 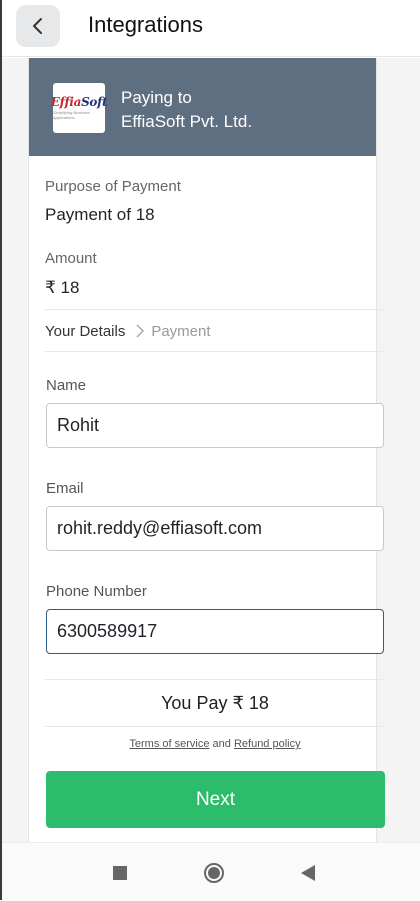 I want to click on purpose-value: Payment of 18, so click(x=100, y=214).